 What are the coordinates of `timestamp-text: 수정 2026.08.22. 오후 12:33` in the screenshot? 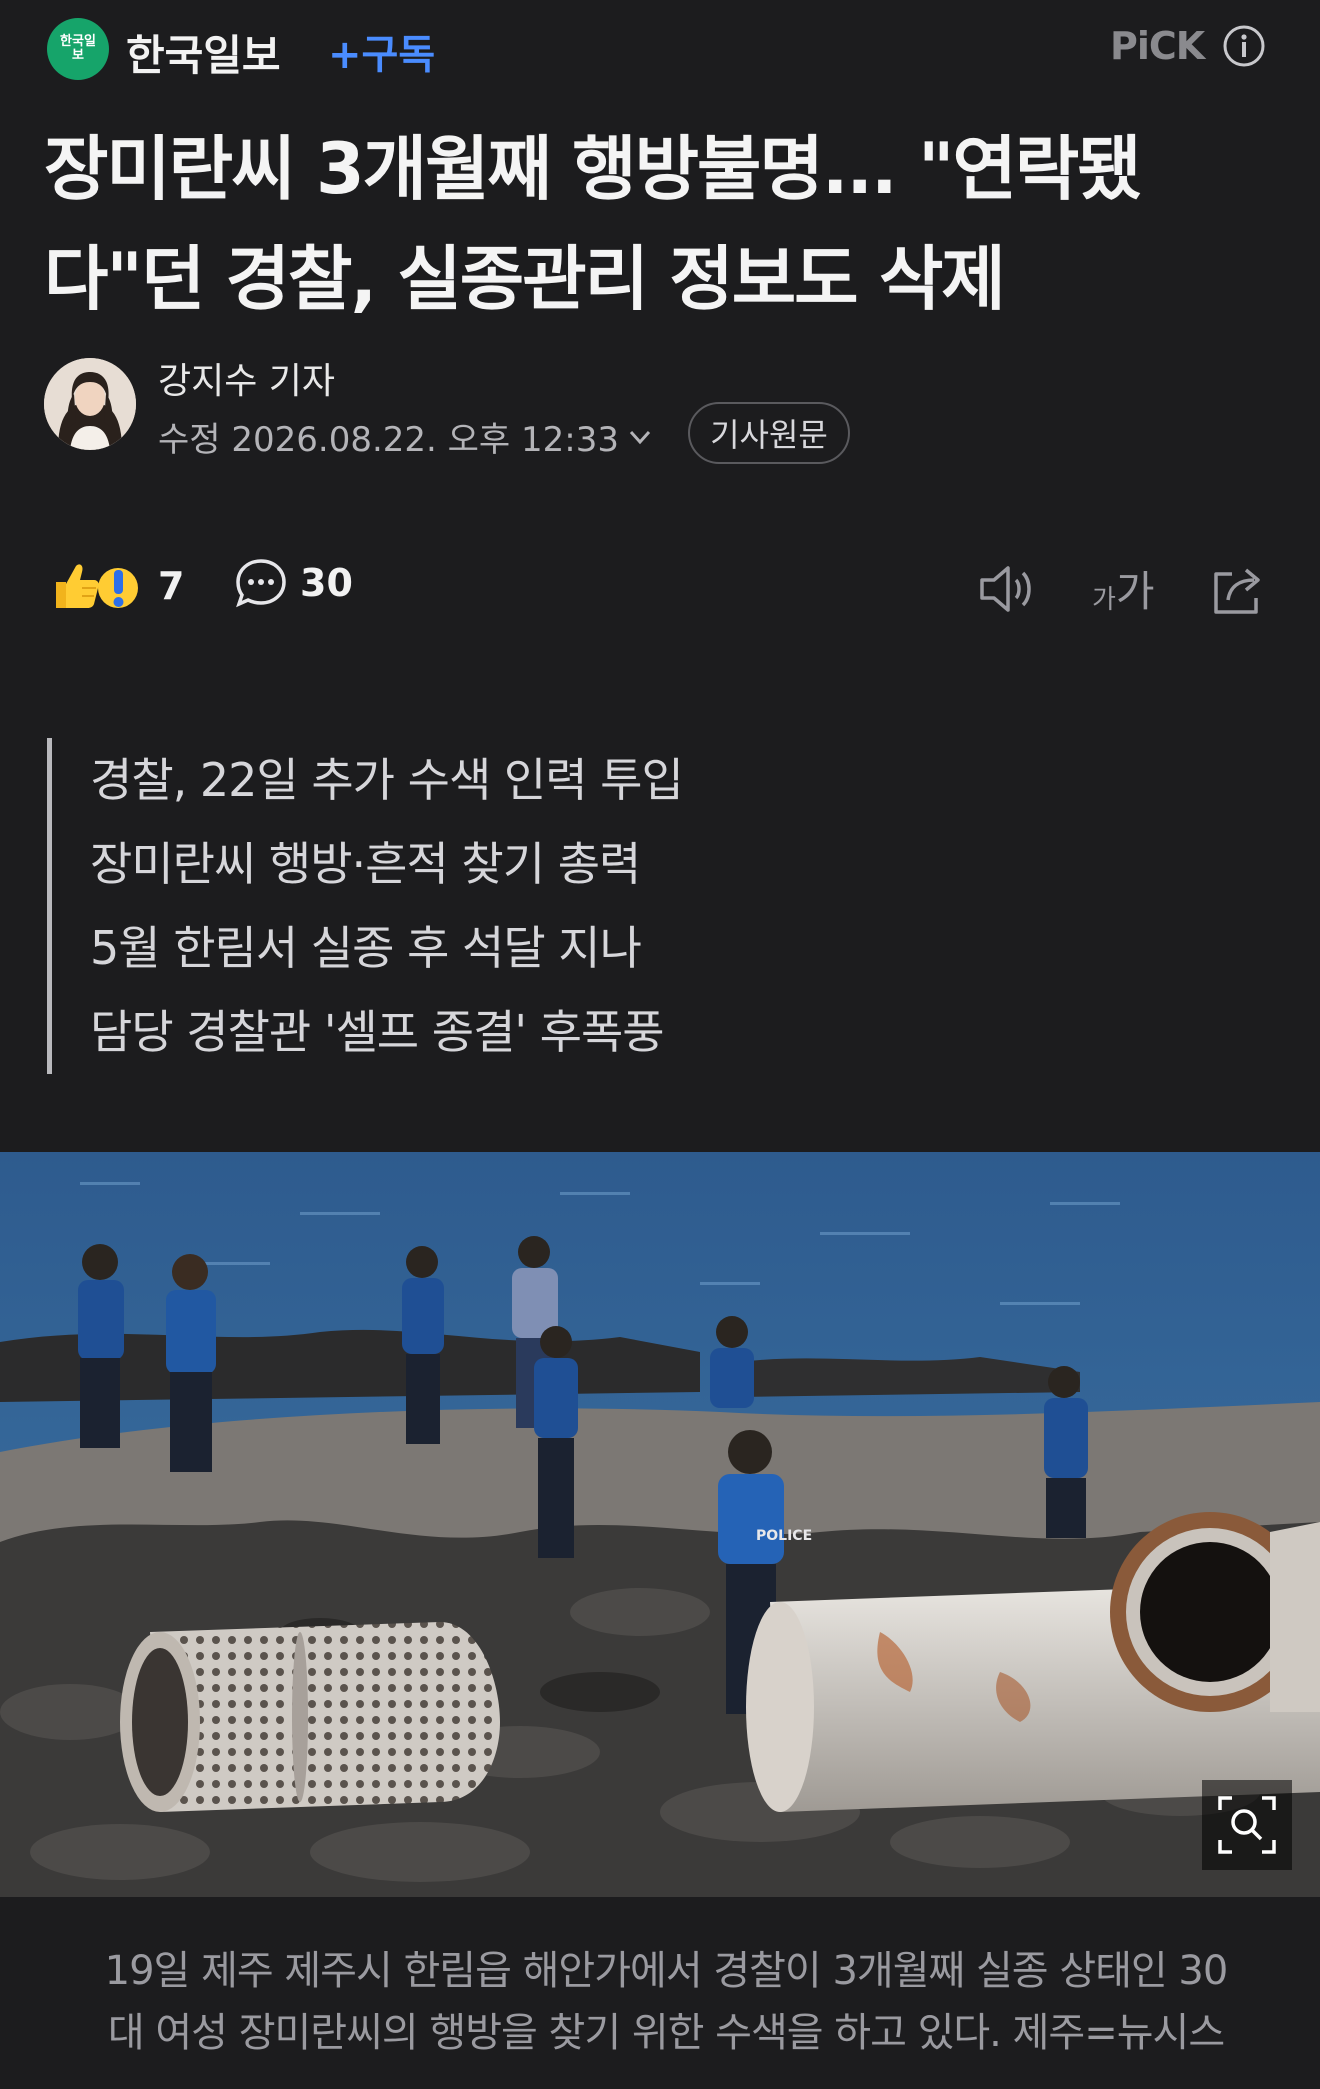 It's located at (389, 440).